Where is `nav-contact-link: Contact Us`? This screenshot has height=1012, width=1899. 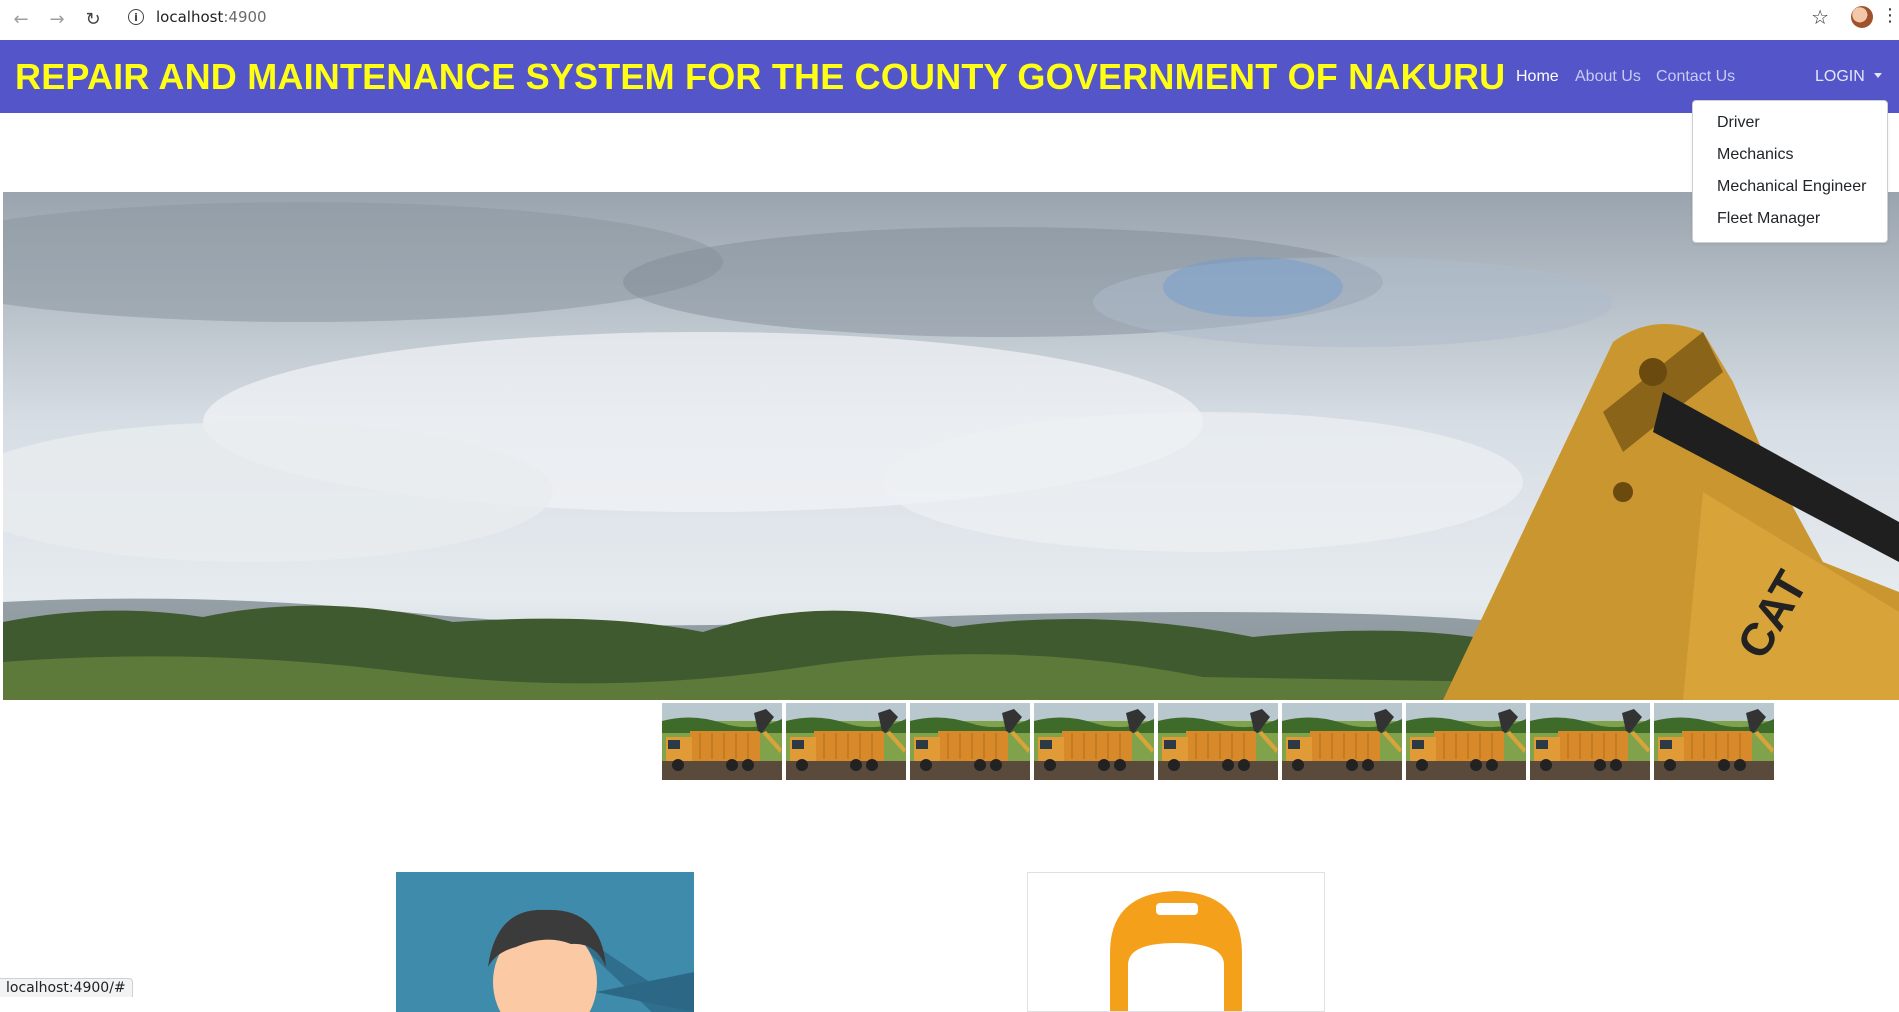
nav-contact-link: Contact Us is located at coordinates (1695, 77).